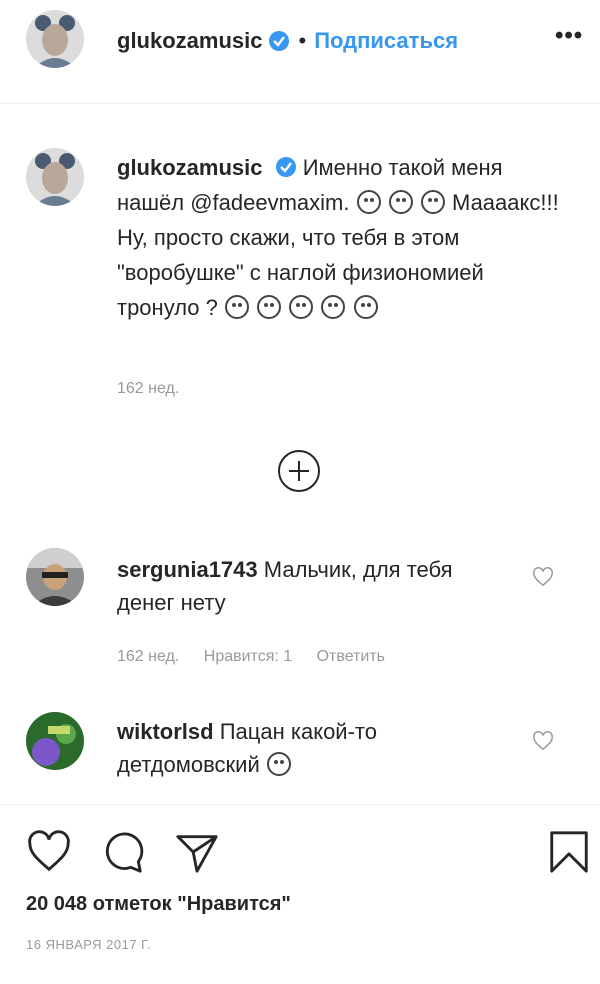 Image resolution: width=600 pixels, height=984 pixels. Describe the element at coordinates (189, 167) in the screenshot. I see `caption-username: glukozamusic` at that location.